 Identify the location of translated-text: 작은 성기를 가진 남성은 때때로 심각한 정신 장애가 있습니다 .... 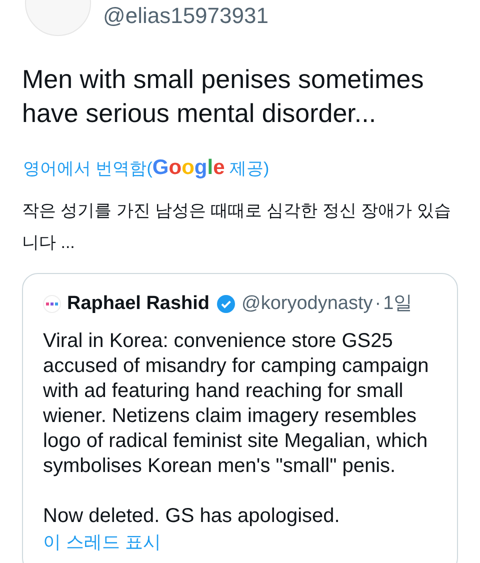
(236, 227).